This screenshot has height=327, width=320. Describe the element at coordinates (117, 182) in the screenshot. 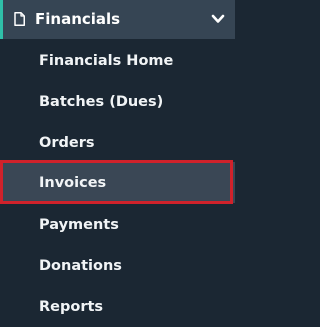

I see `menu-item-invoices: Invoices` at that location.